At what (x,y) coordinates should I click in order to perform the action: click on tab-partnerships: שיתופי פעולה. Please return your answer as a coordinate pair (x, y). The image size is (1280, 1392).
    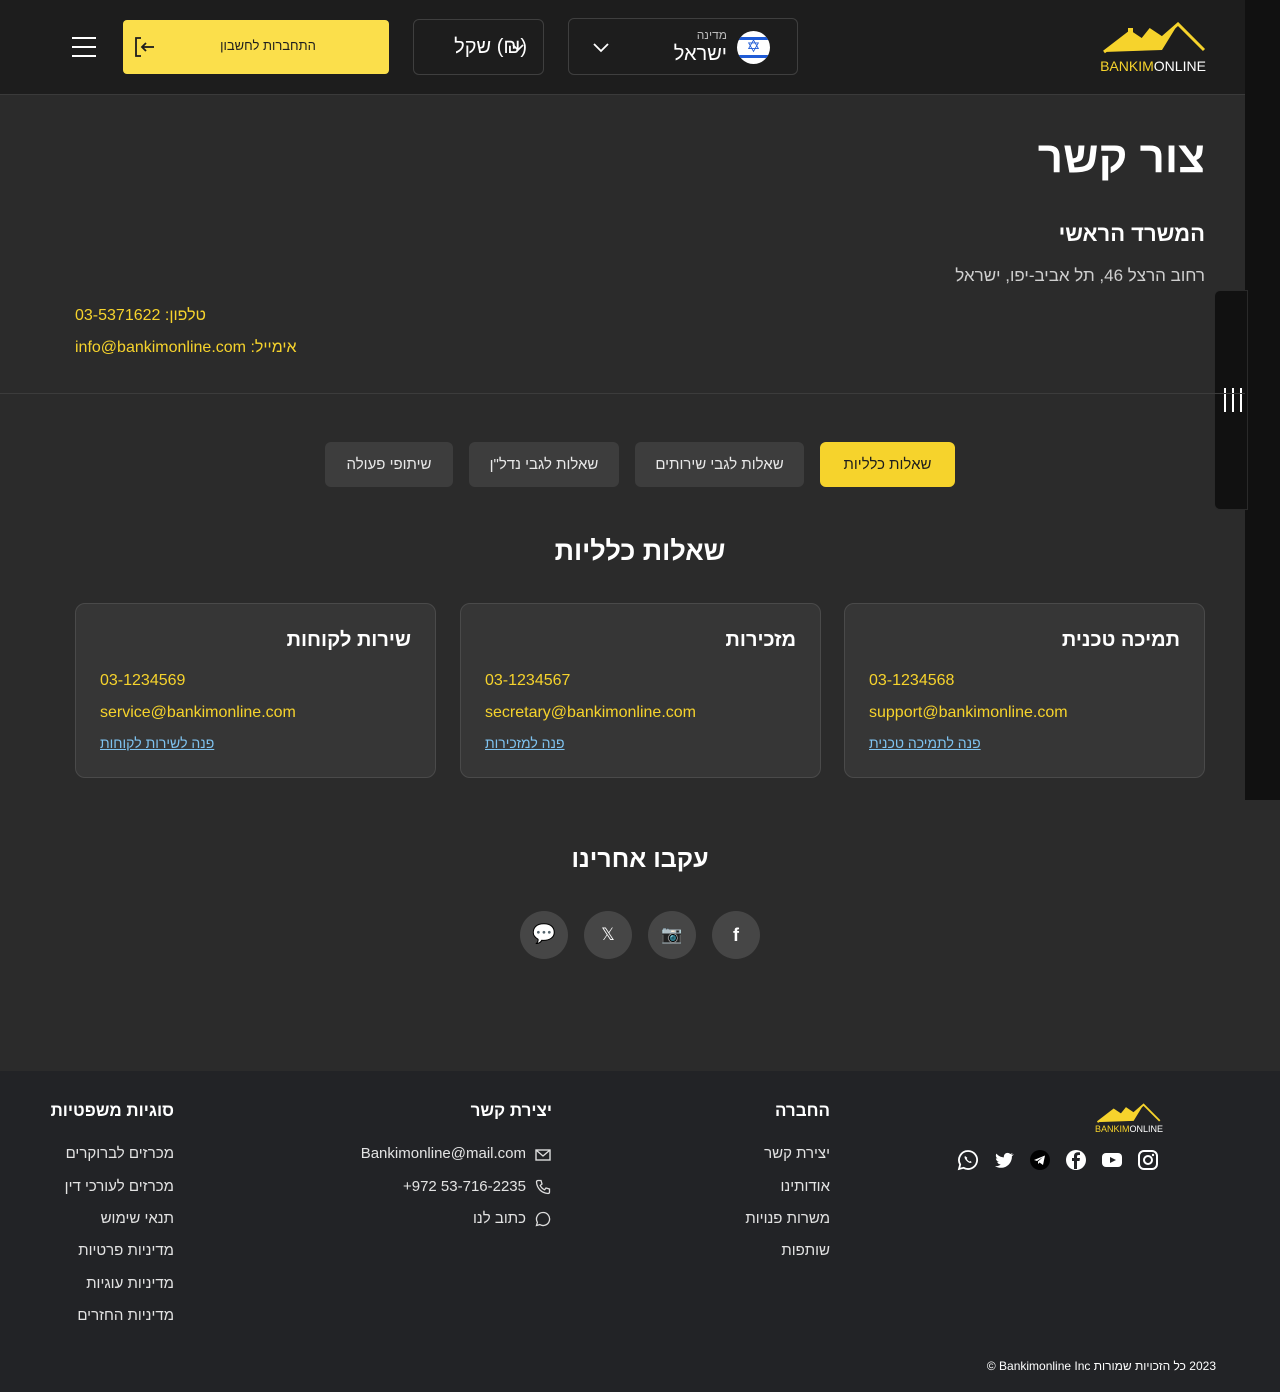
    Looking at the image, I should click on (389, 464).